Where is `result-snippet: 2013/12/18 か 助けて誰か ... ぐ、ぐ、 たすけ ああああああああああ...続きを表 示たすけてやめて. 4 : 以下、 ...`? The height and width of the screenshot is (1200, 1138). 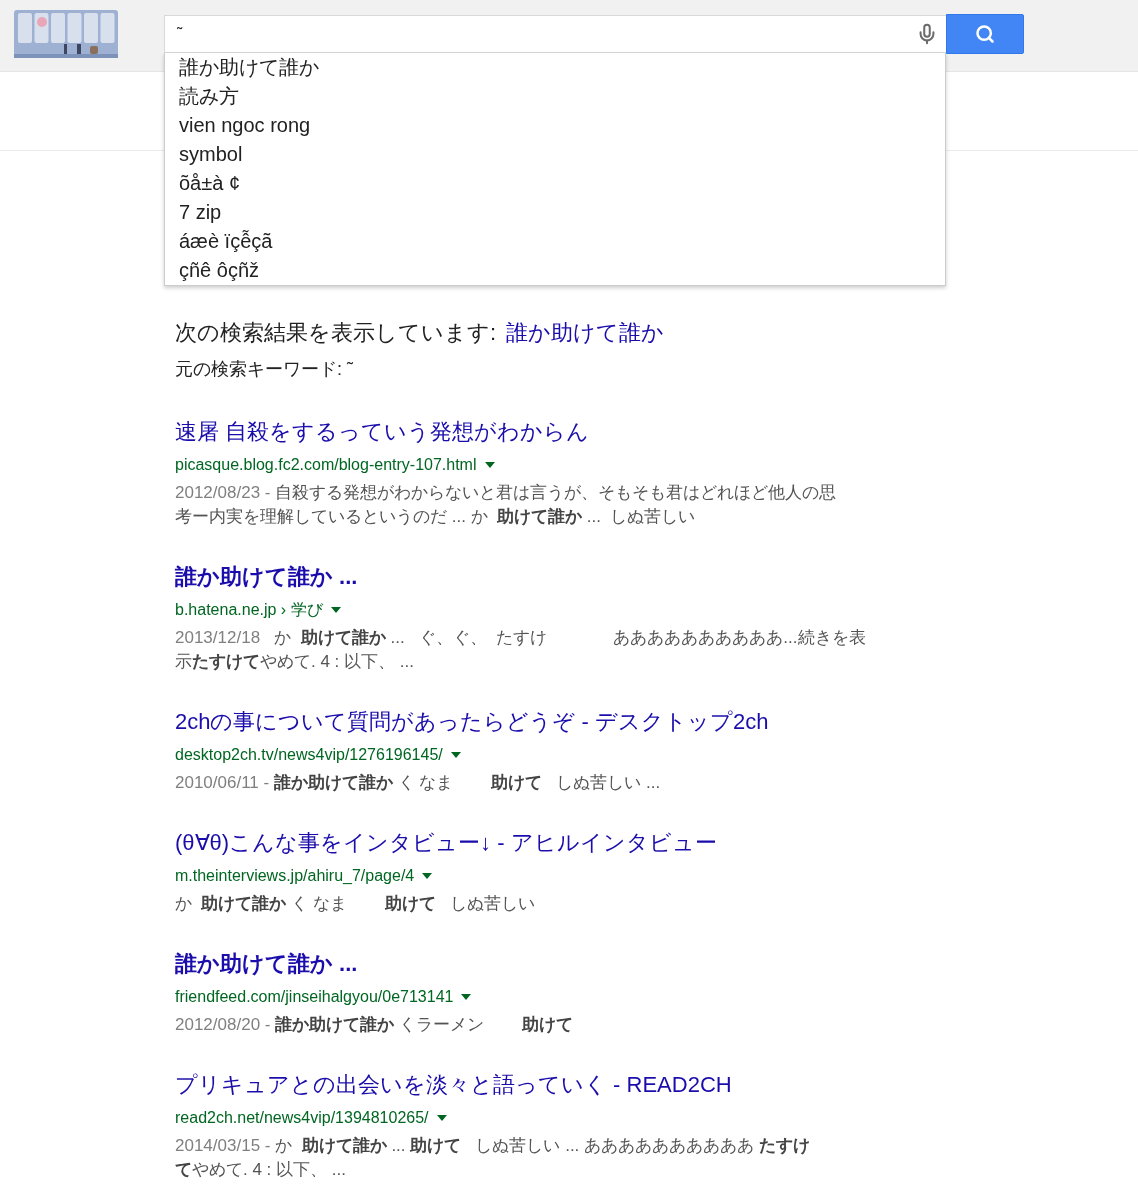
result-snippet: 2013/12/18 か 助けて誰か ... ぐ、ぐ、 たすけ ああああああああああ...続きを表 示たすけてやめて. 4 : 以下、 ... is located at coordinates (520, 650).